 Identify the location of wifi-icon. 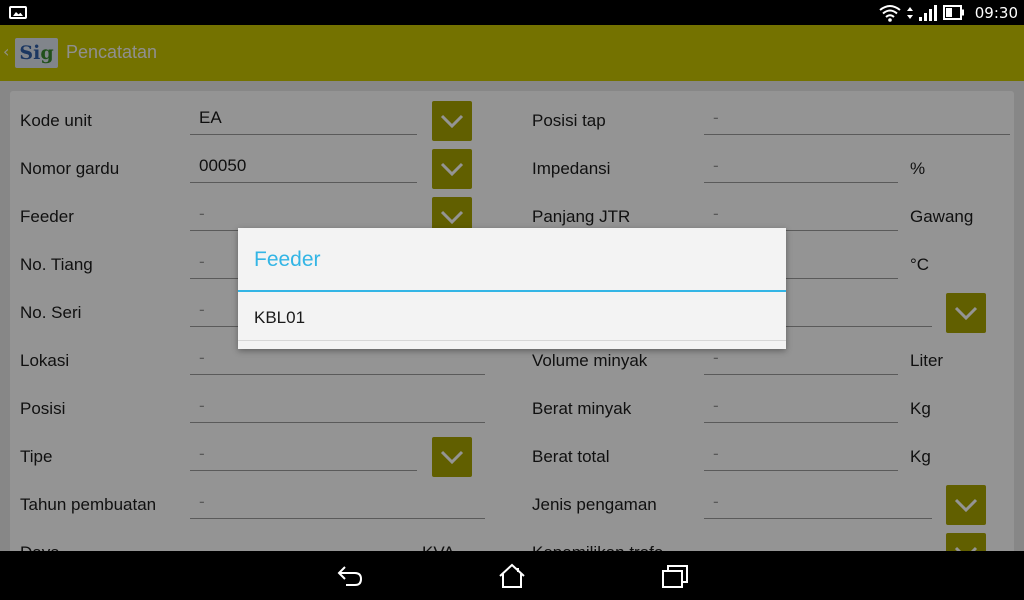
(890, 13).